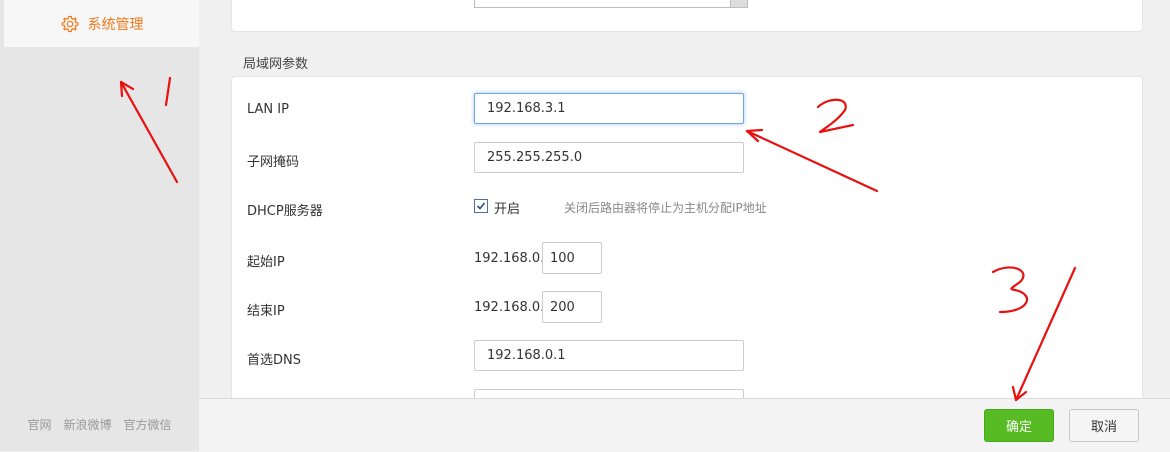  I want to click on dhcp-checkbox-label: 开启, so click(507, 207).